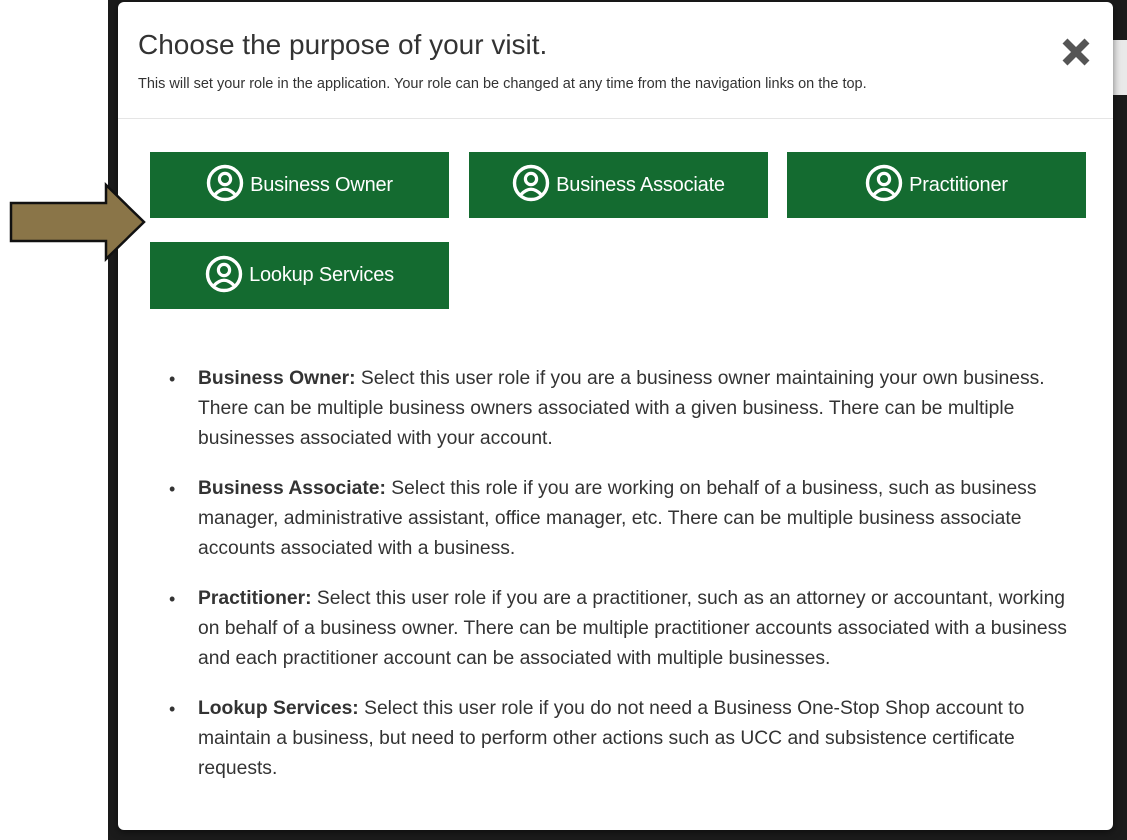 This screenshot has width=1127, height=840. Describe the element at coordinates (321, 184) in the screenshot. I see `role-button-label: Business Owner` at that location.